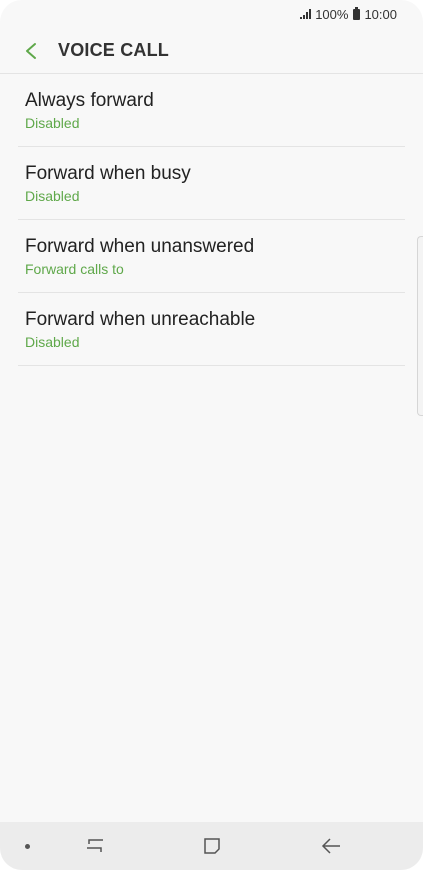 This screenshot has width=423, height=870. I want to click on edge-panel-handle, so click(420, 326).